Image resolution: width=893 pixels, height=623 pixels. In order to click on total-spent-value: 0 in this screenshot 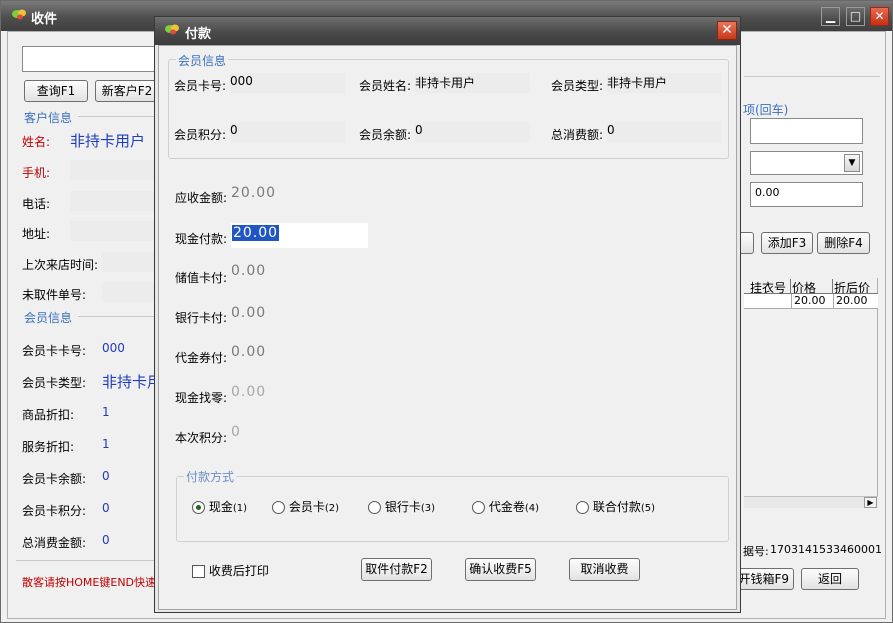, I will do `click(106, 540)`.